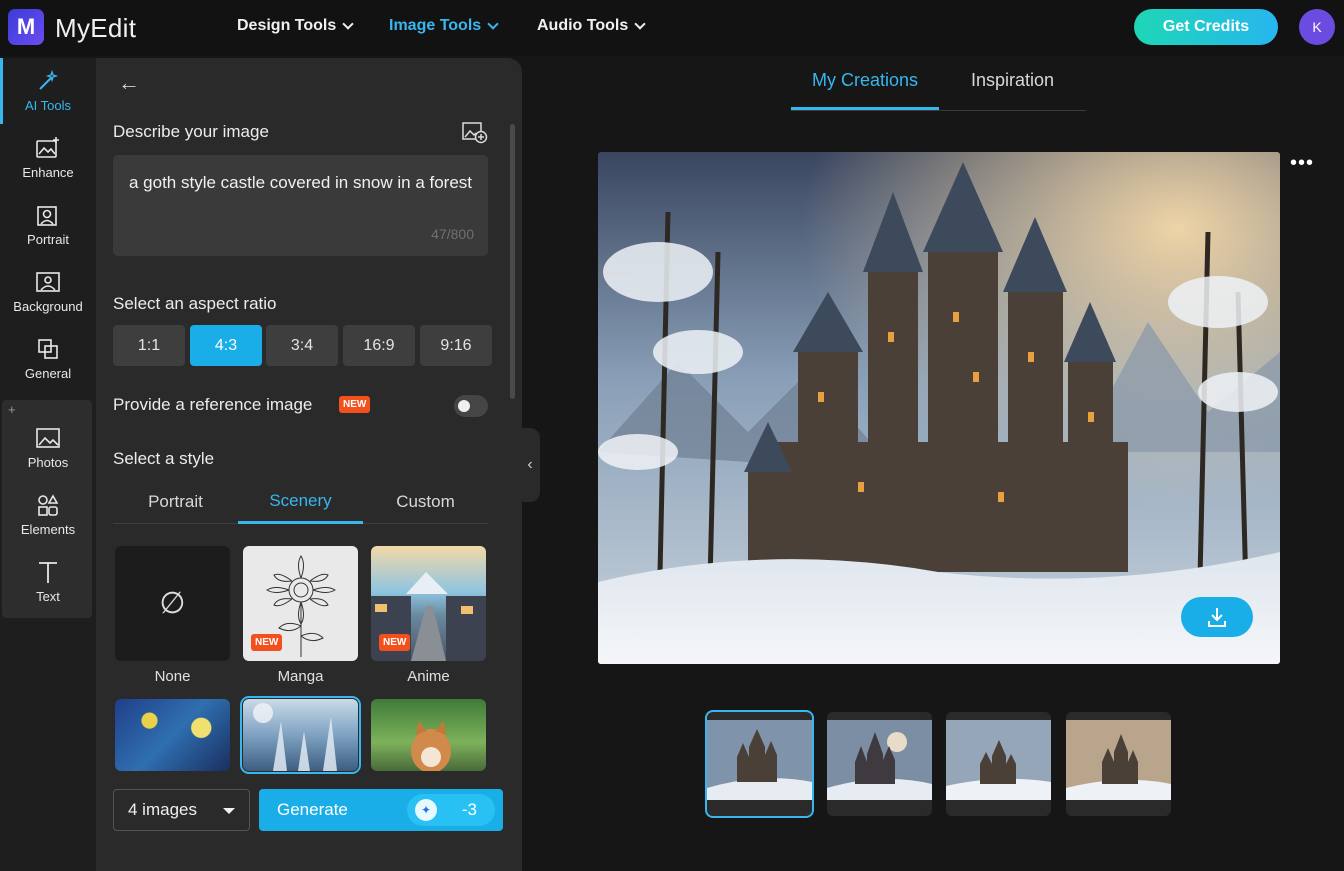 The image size is (1344, 871). What do you see at coordinates (95, 28) in the screenshot?
I see `brand-name: MyEdit` at bounding box center [95, 28].